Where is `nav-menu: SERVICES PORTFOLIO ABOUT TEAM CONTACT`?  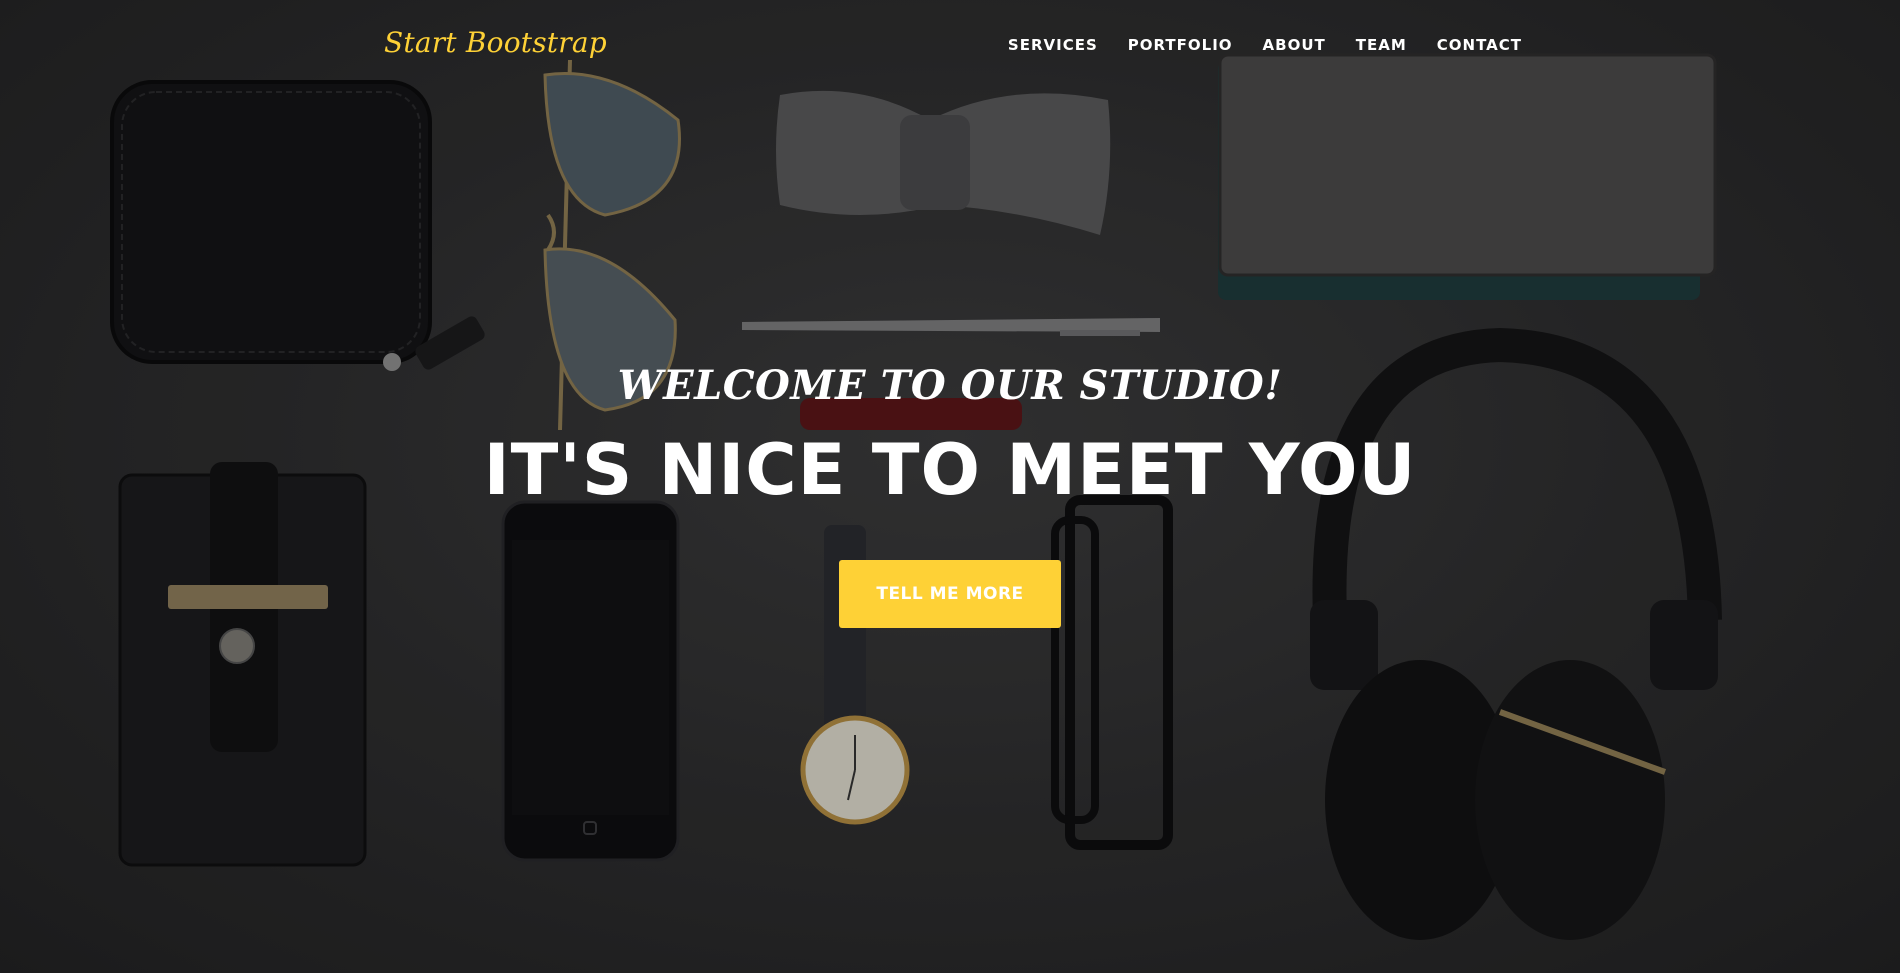
nav-menu: SERVICES PORTFOLIO ABOUT TEAM CONTACT is located at coordinates (1250, 45).